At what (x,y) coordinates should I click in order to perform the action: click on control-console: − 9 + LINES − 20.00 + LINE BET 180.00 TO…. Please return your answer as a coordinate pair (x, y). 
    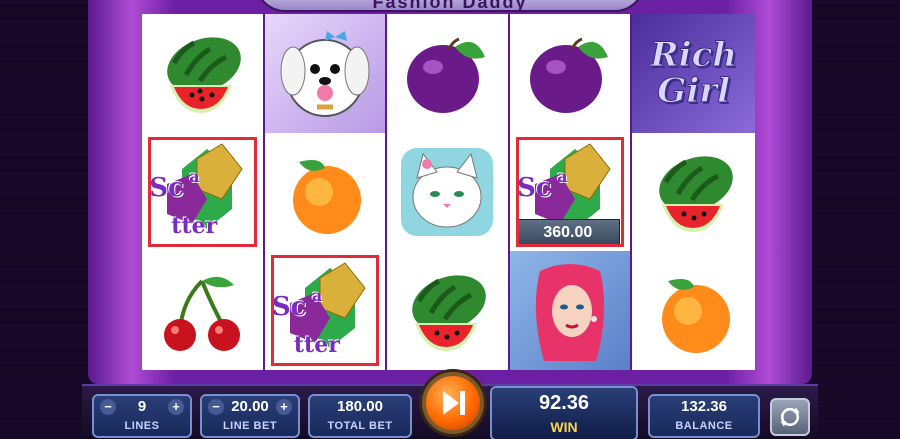
    Looking at the image, I should click on (450, 405).